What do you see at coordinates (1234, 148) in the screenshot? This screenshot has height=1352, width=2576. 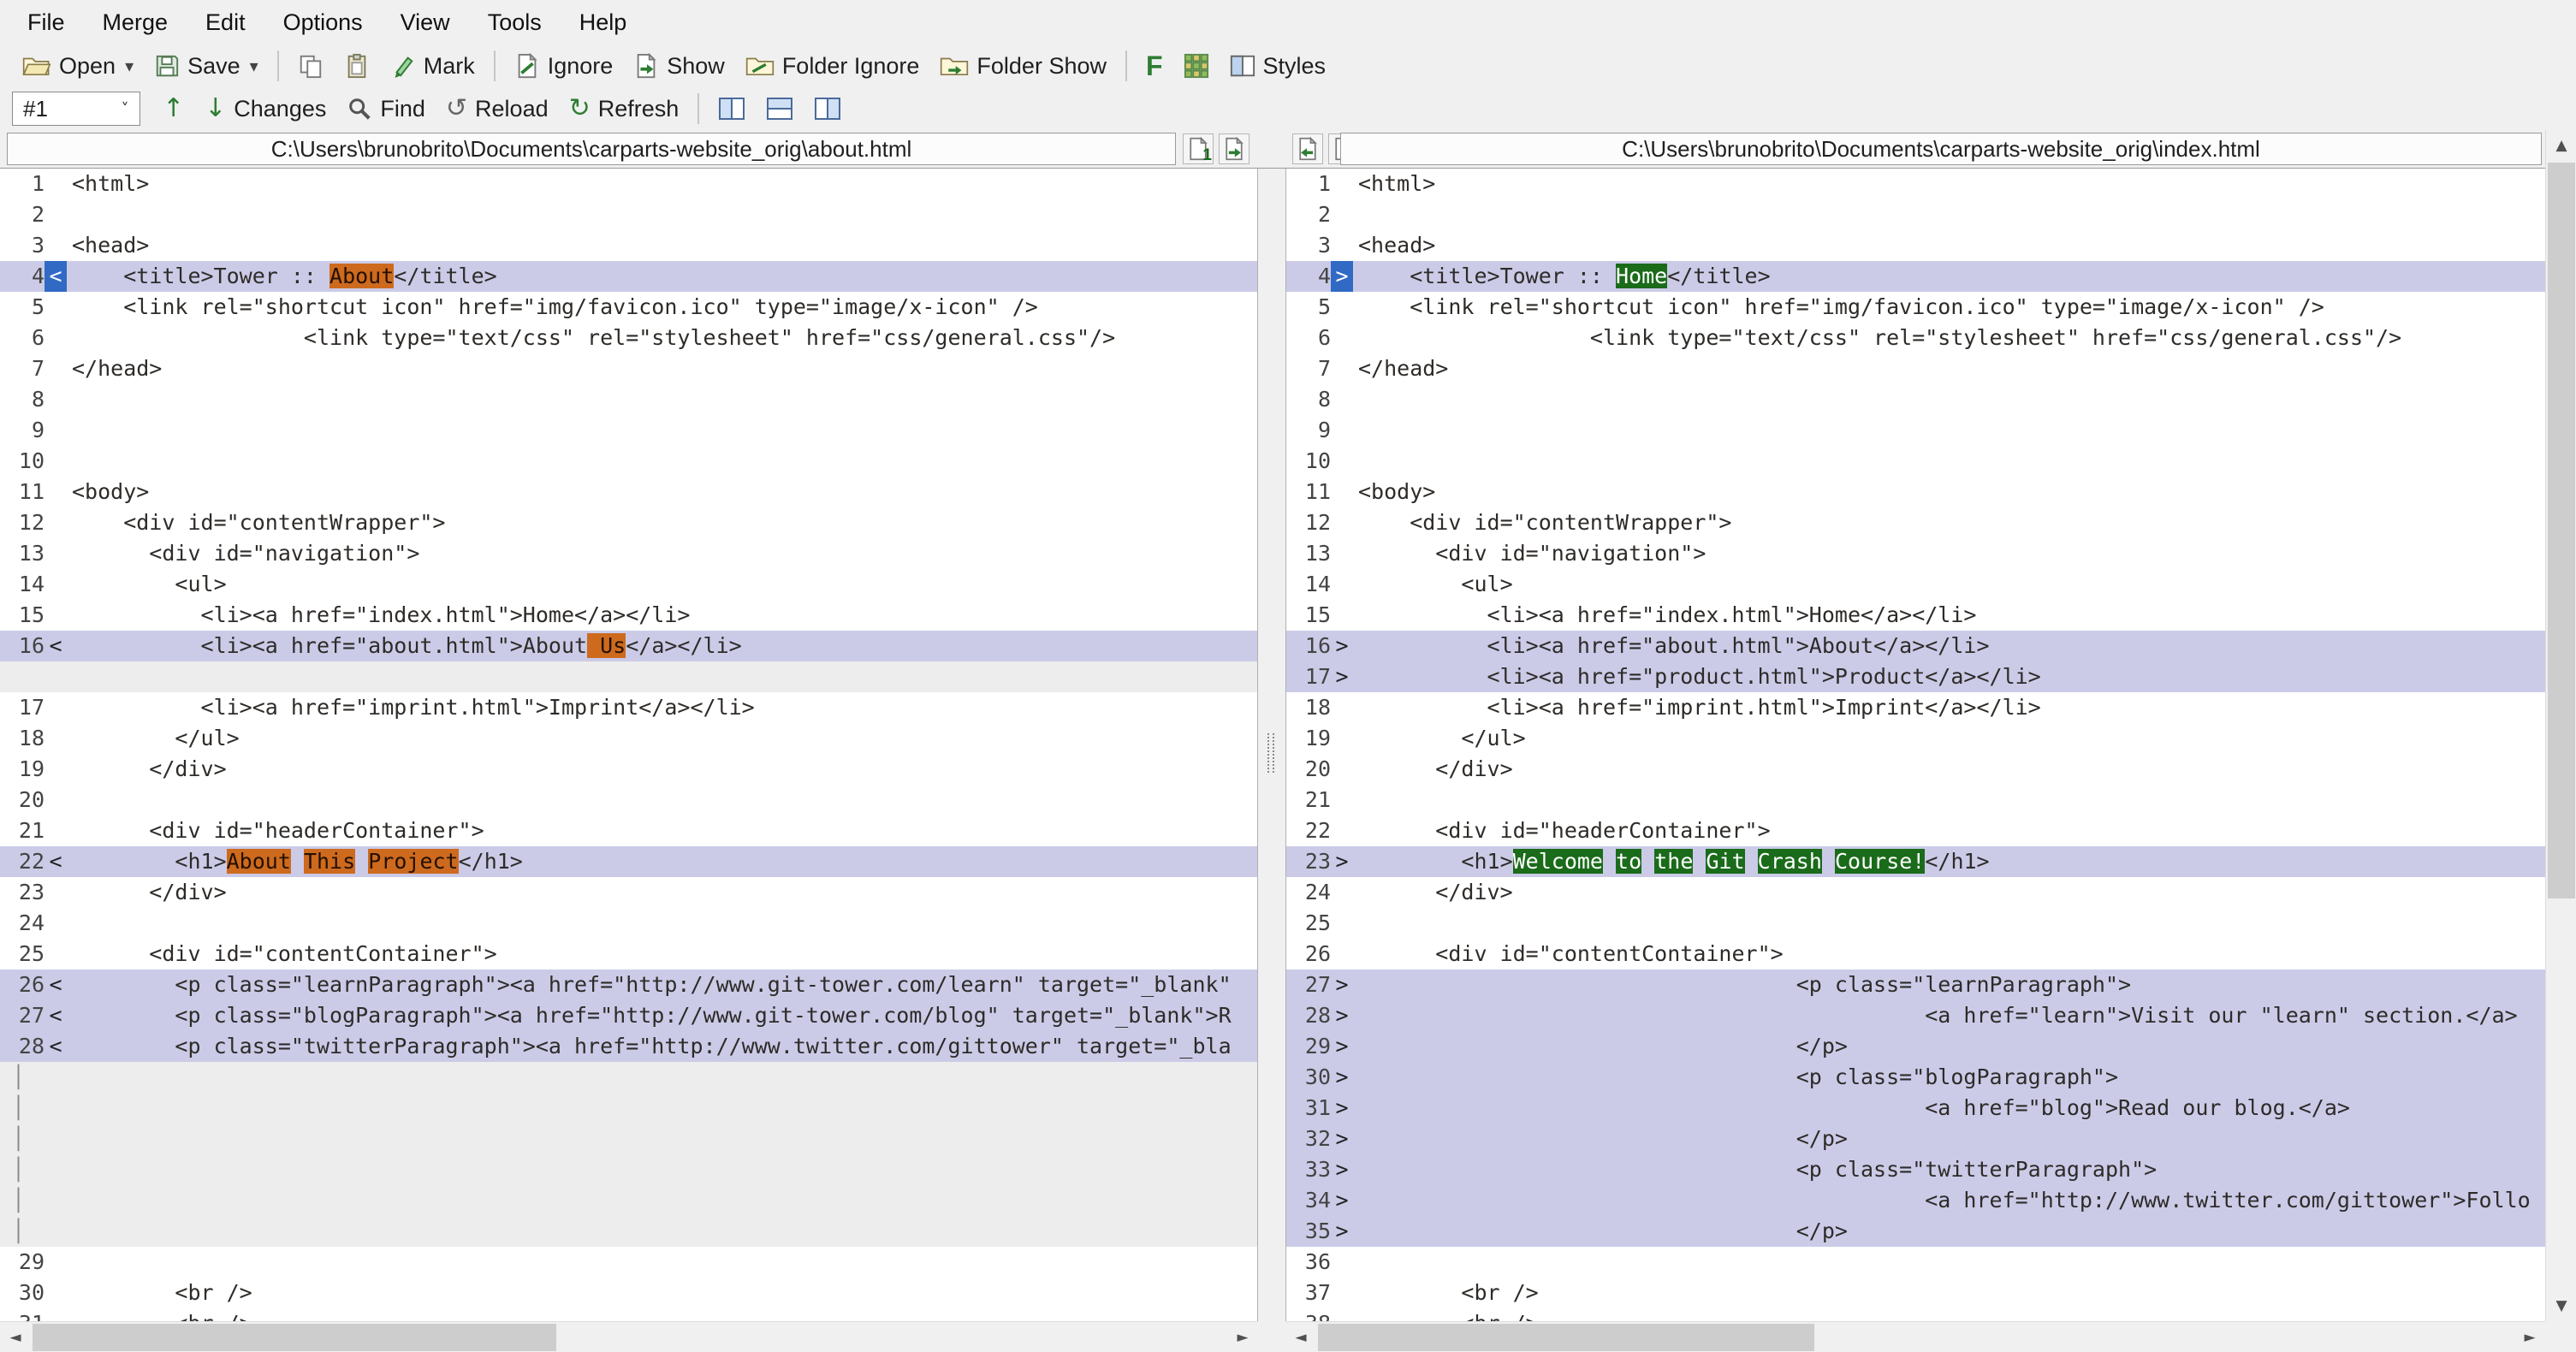 I see `copy-to-right-button` at bounding box center [1234, 148].